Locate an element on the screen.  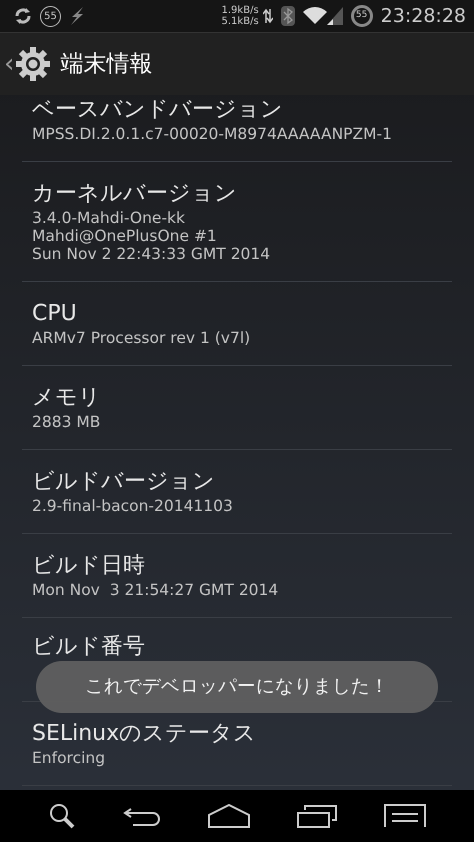
setting-title: メモリ is located at coordinates (67, 398).